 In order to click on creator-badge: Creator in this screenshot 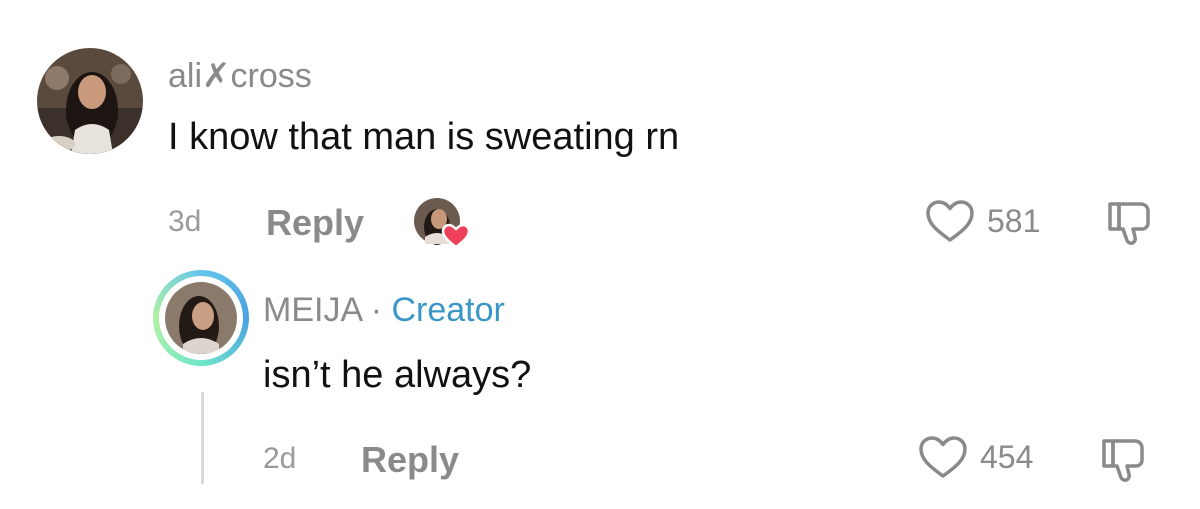, I will do `click(448, 310)`.